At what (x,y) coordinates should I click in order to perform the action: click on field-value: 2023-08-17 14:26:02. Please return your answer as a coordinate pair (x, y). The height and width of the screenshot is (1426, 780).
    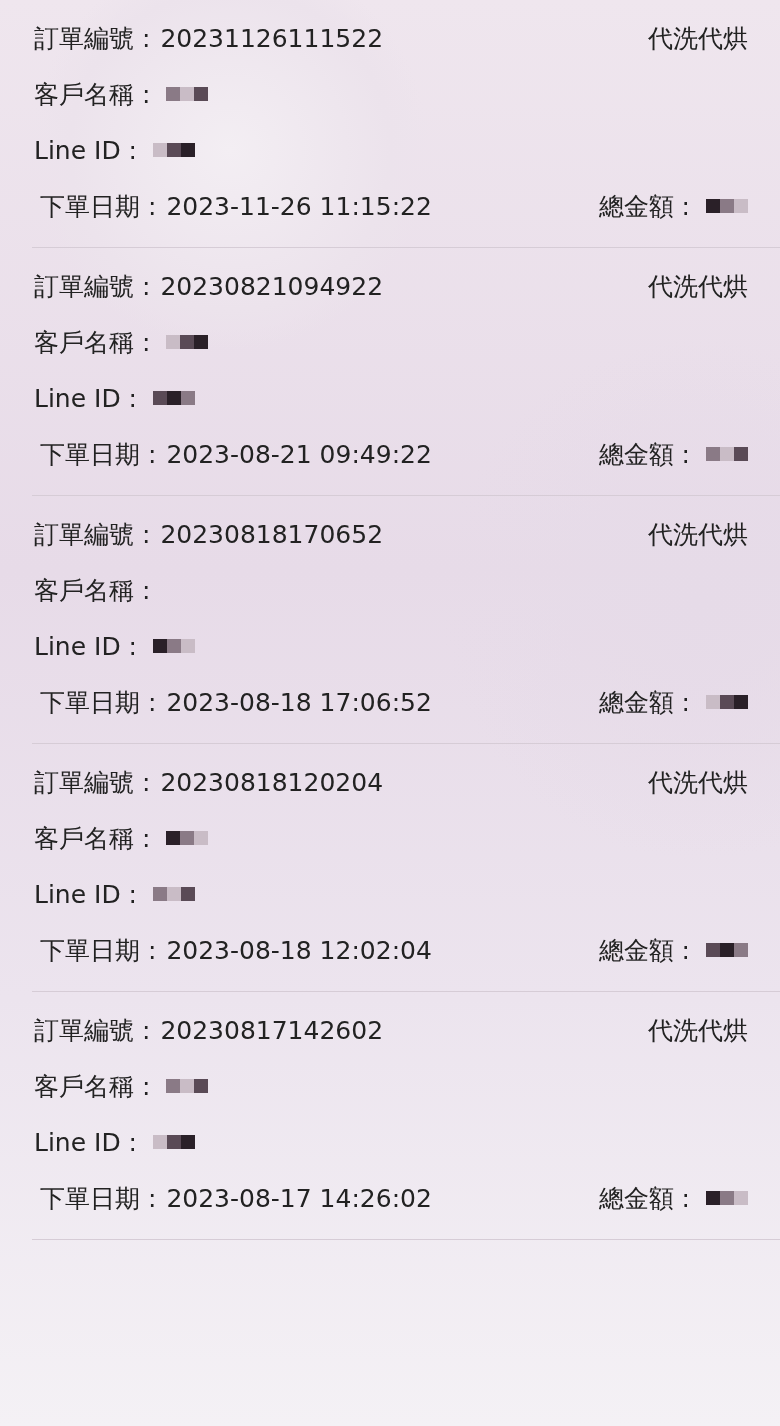
    Looking at the image, I should click on (299, 1198).